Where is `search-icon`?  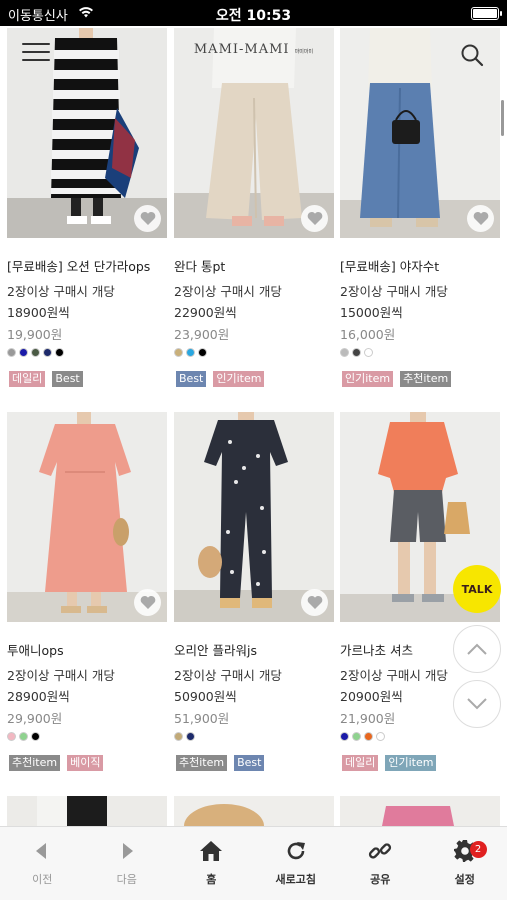 search-icon is located at coordinates (472, 55).